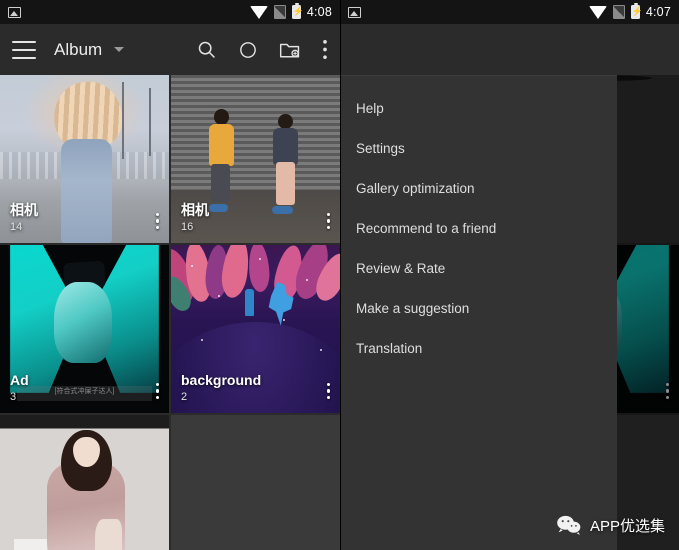  Describe the element at coordinates (255, 329) in the screenshot. I see `album-tile: background 2` at that location.